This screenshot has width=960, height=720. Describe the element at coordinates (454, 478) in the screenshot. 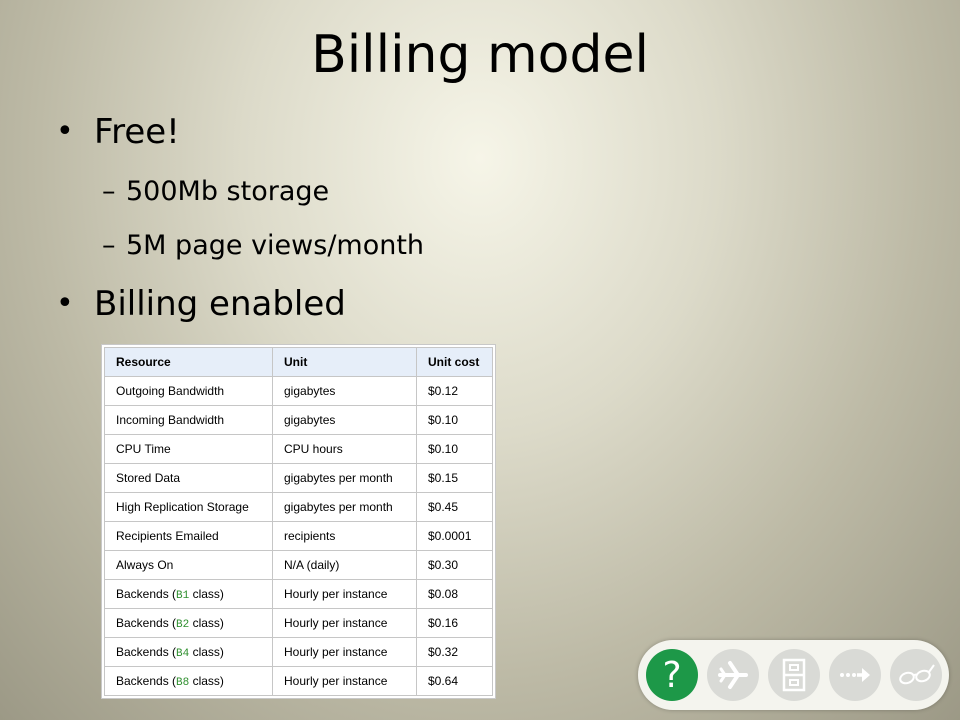

I see `cost-cell: $0.15` at that location.